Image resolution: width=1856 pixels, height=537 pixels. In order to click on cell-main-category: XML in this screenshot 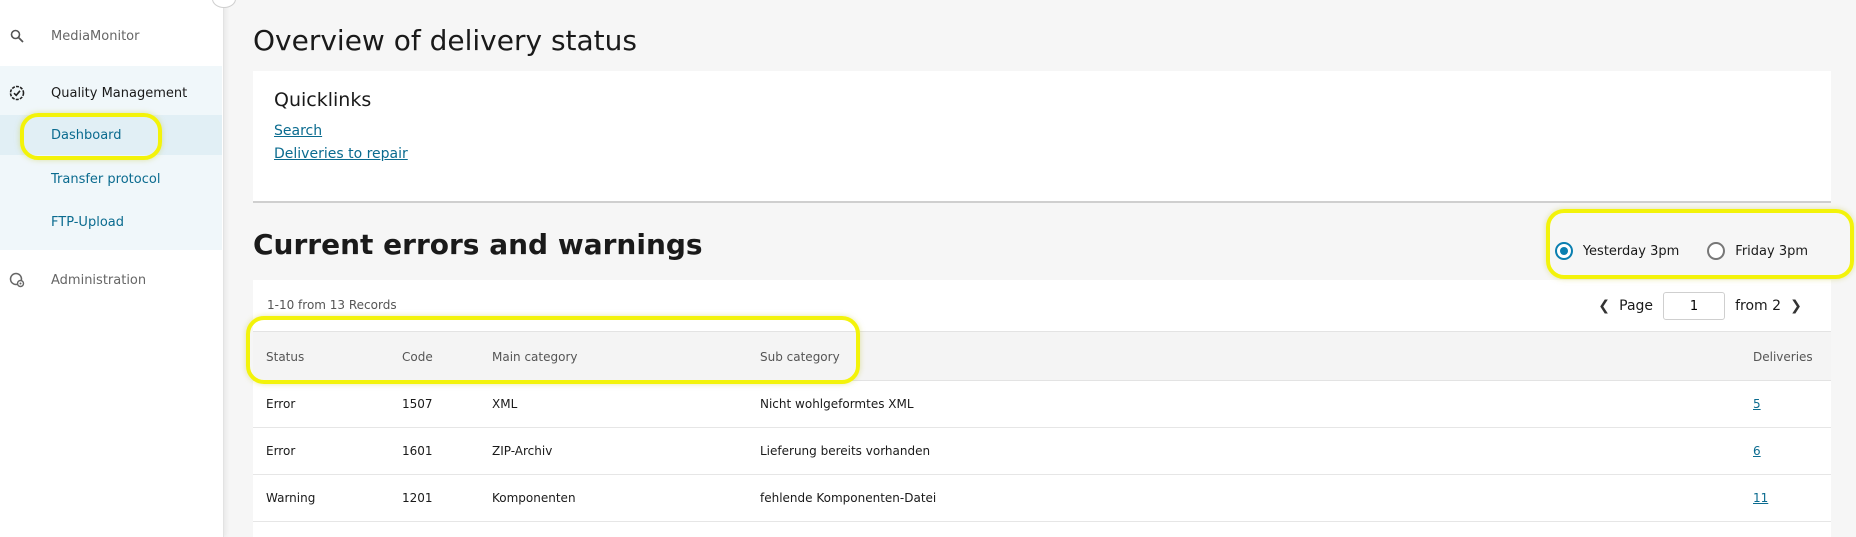, I will do `click(505, 404)`.